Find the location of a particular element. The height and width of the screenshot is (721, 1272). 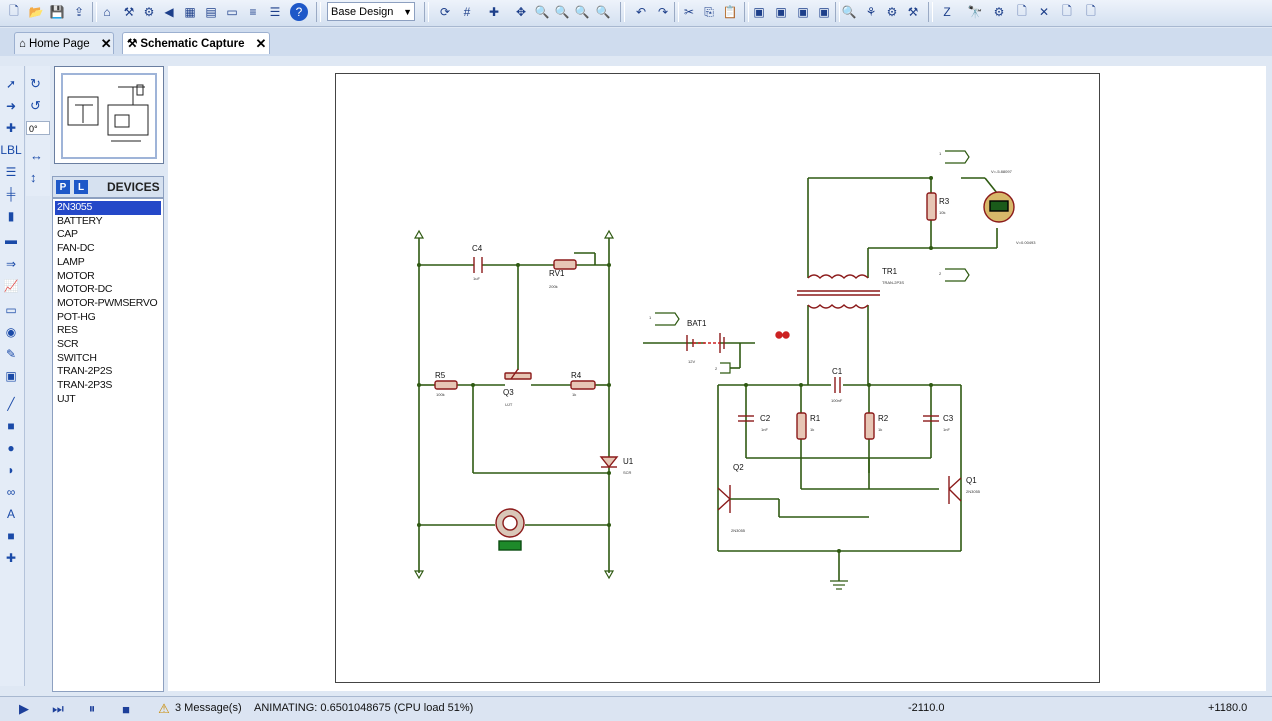

tab-schematic-capture: ⚒ Schematic Capture ✕ is located at coordinates (196, 43).